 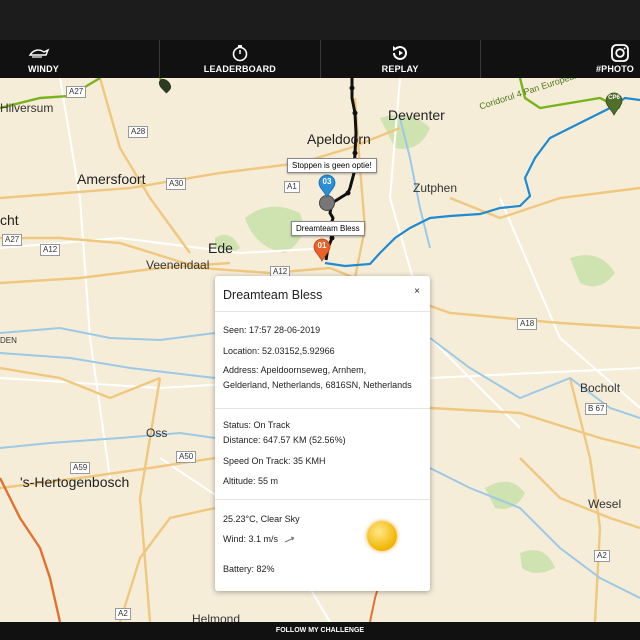 What do you see at coordinates (76, 92) in the screenshot?
I see `road-a27: A27` at bounding box center [76, 92].